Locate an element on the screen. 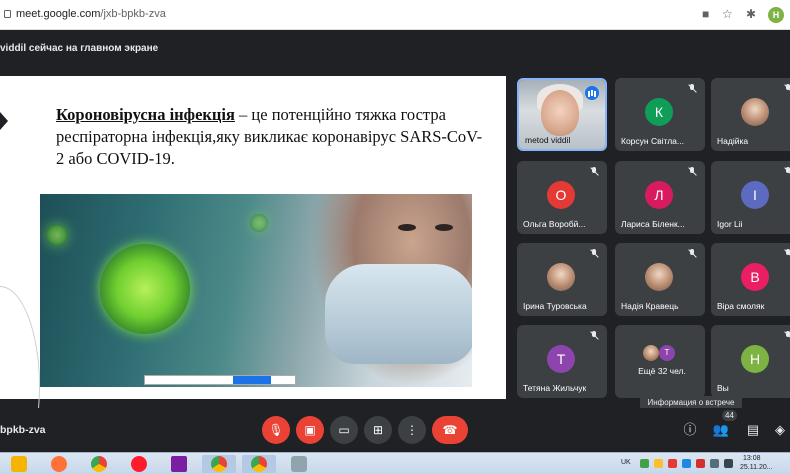 This screenshot has width=790, height=474. caption-overlay is located at coordinates (220, 380).